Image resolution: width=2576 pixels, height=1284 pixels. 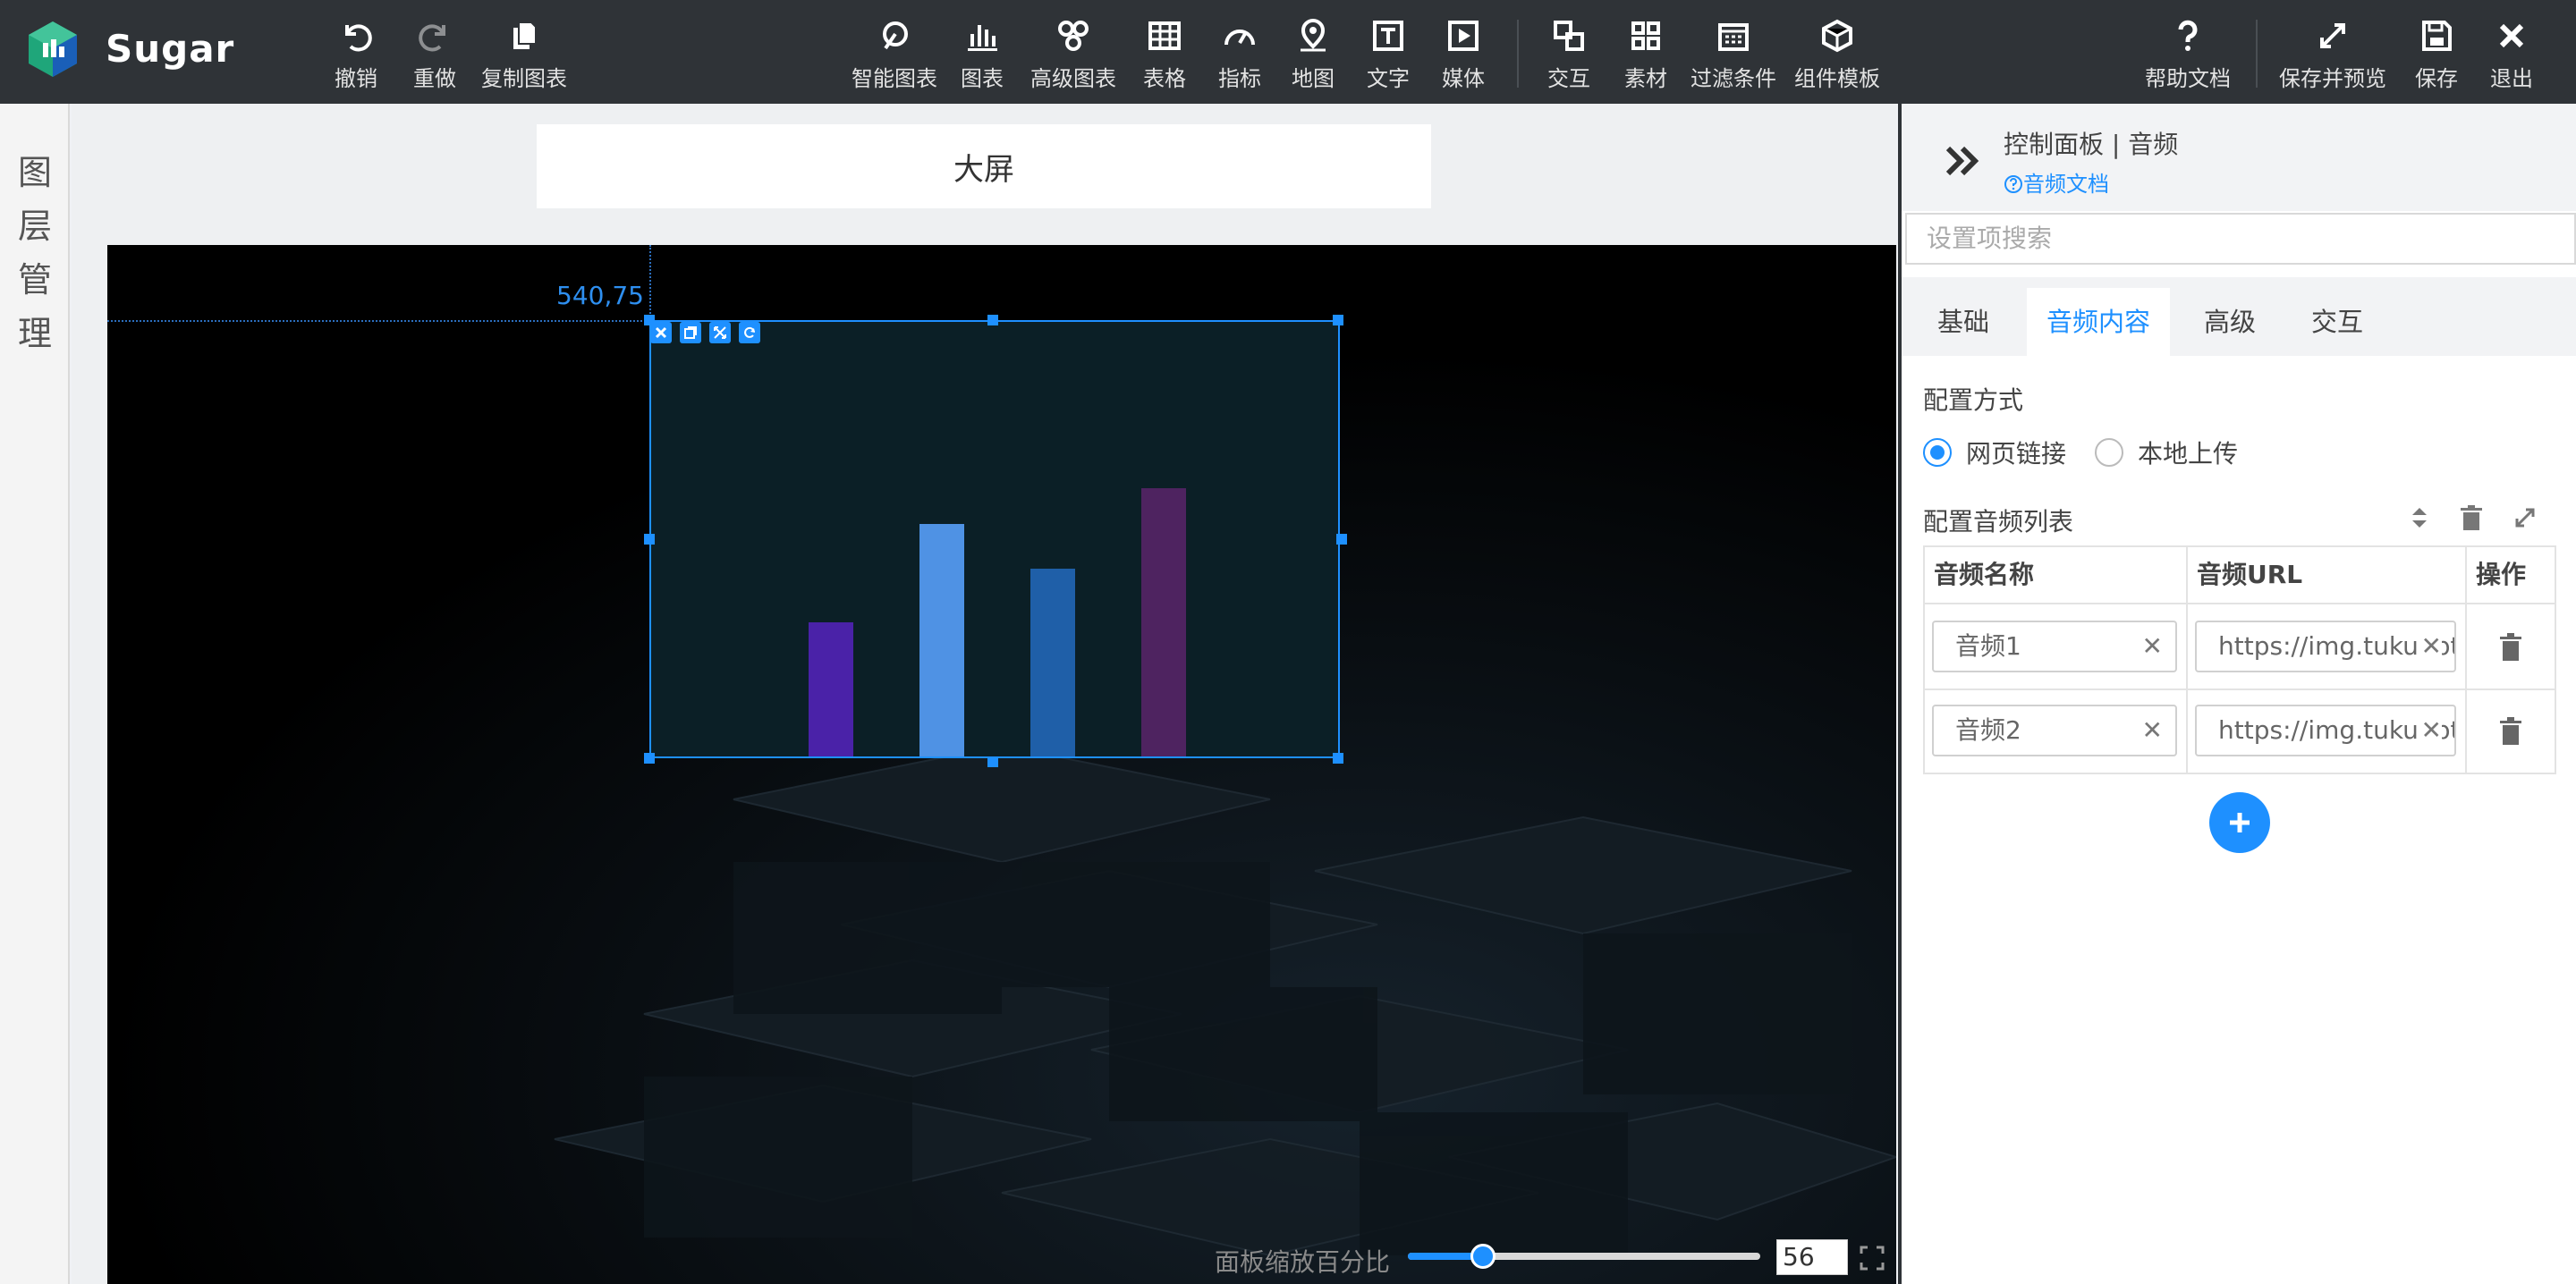 What do you see at coordinates (1239, 54) in the screenshot?
I see `indicator-button: 指标` at bounding box center [1239, 54].